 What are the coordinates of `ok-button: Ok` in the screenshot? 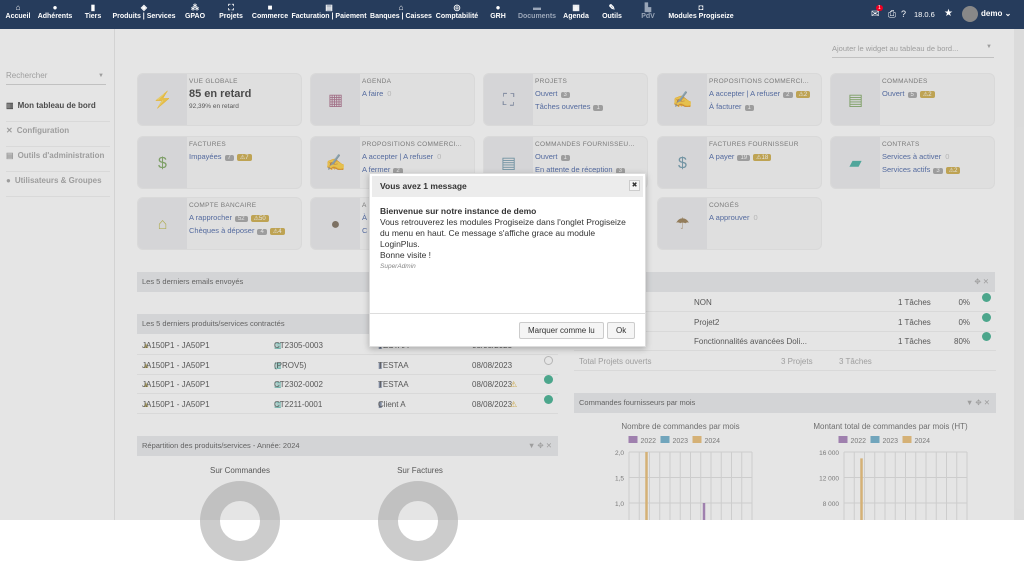 It's located at (621, 330).